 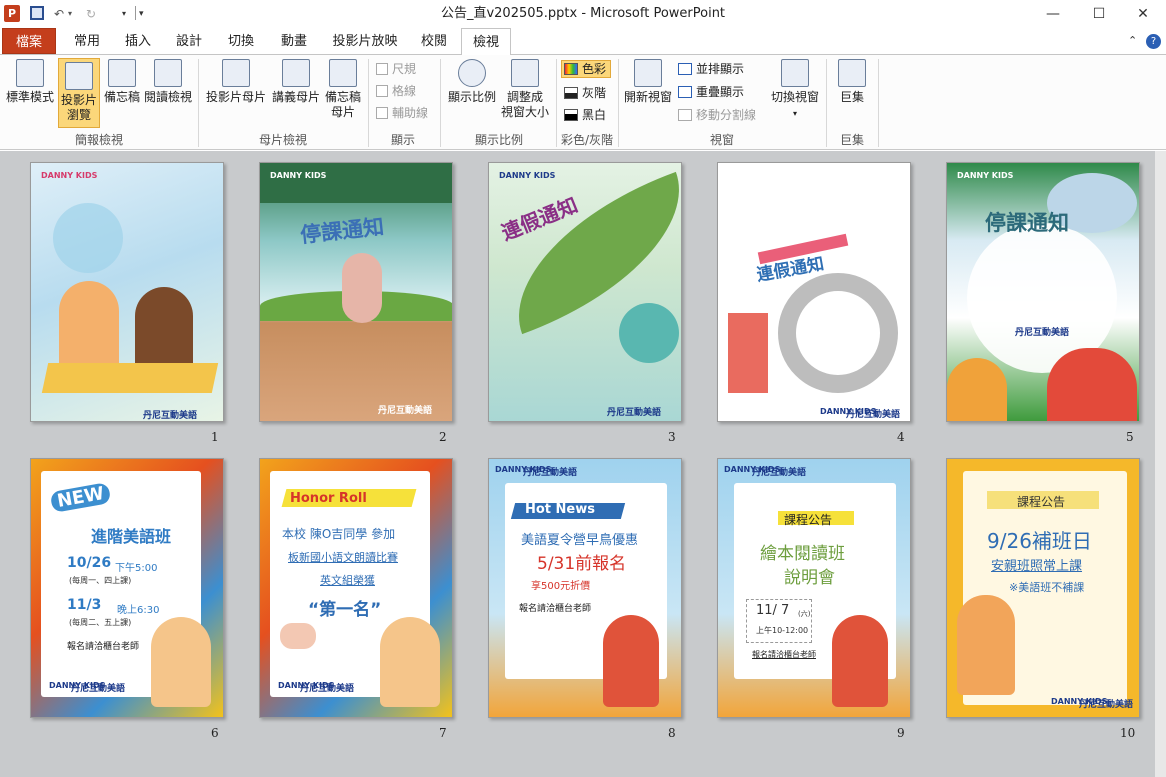 I want to click on zoom-button: 顯示比例, so click(x=472, y=92).